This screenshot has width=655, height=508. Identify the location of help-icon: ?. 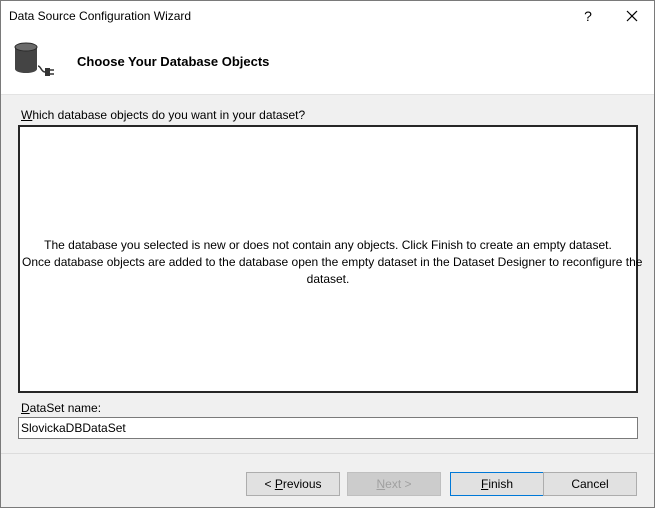
(588, 16).